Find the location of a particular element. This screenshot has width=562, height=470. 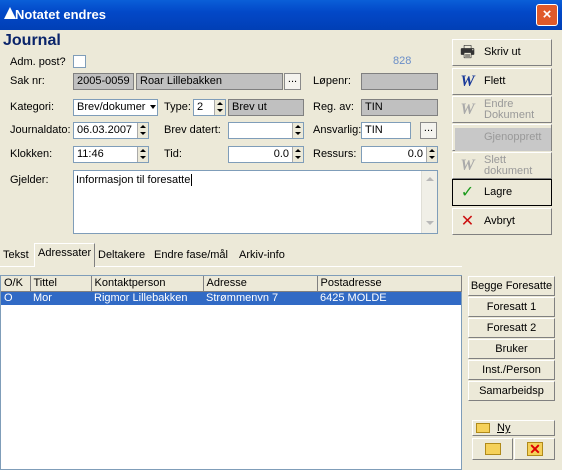

brev-datert-spinner-icon is located at coordinates (297, 130).